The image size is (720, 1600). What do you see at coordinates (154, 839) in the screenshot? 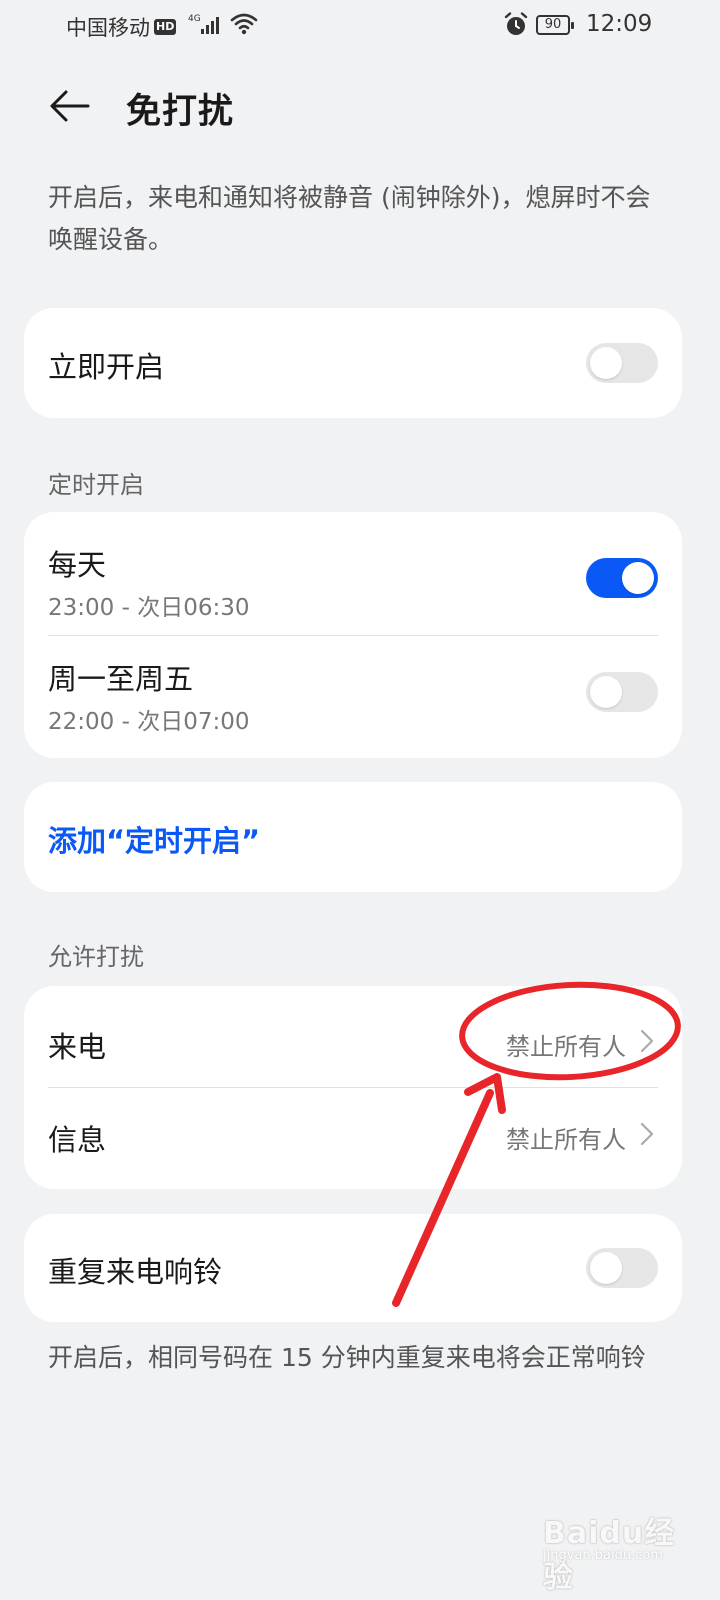
I see `add-schedule-link: 添加“定时开启”` at bounding box center [154, 839].